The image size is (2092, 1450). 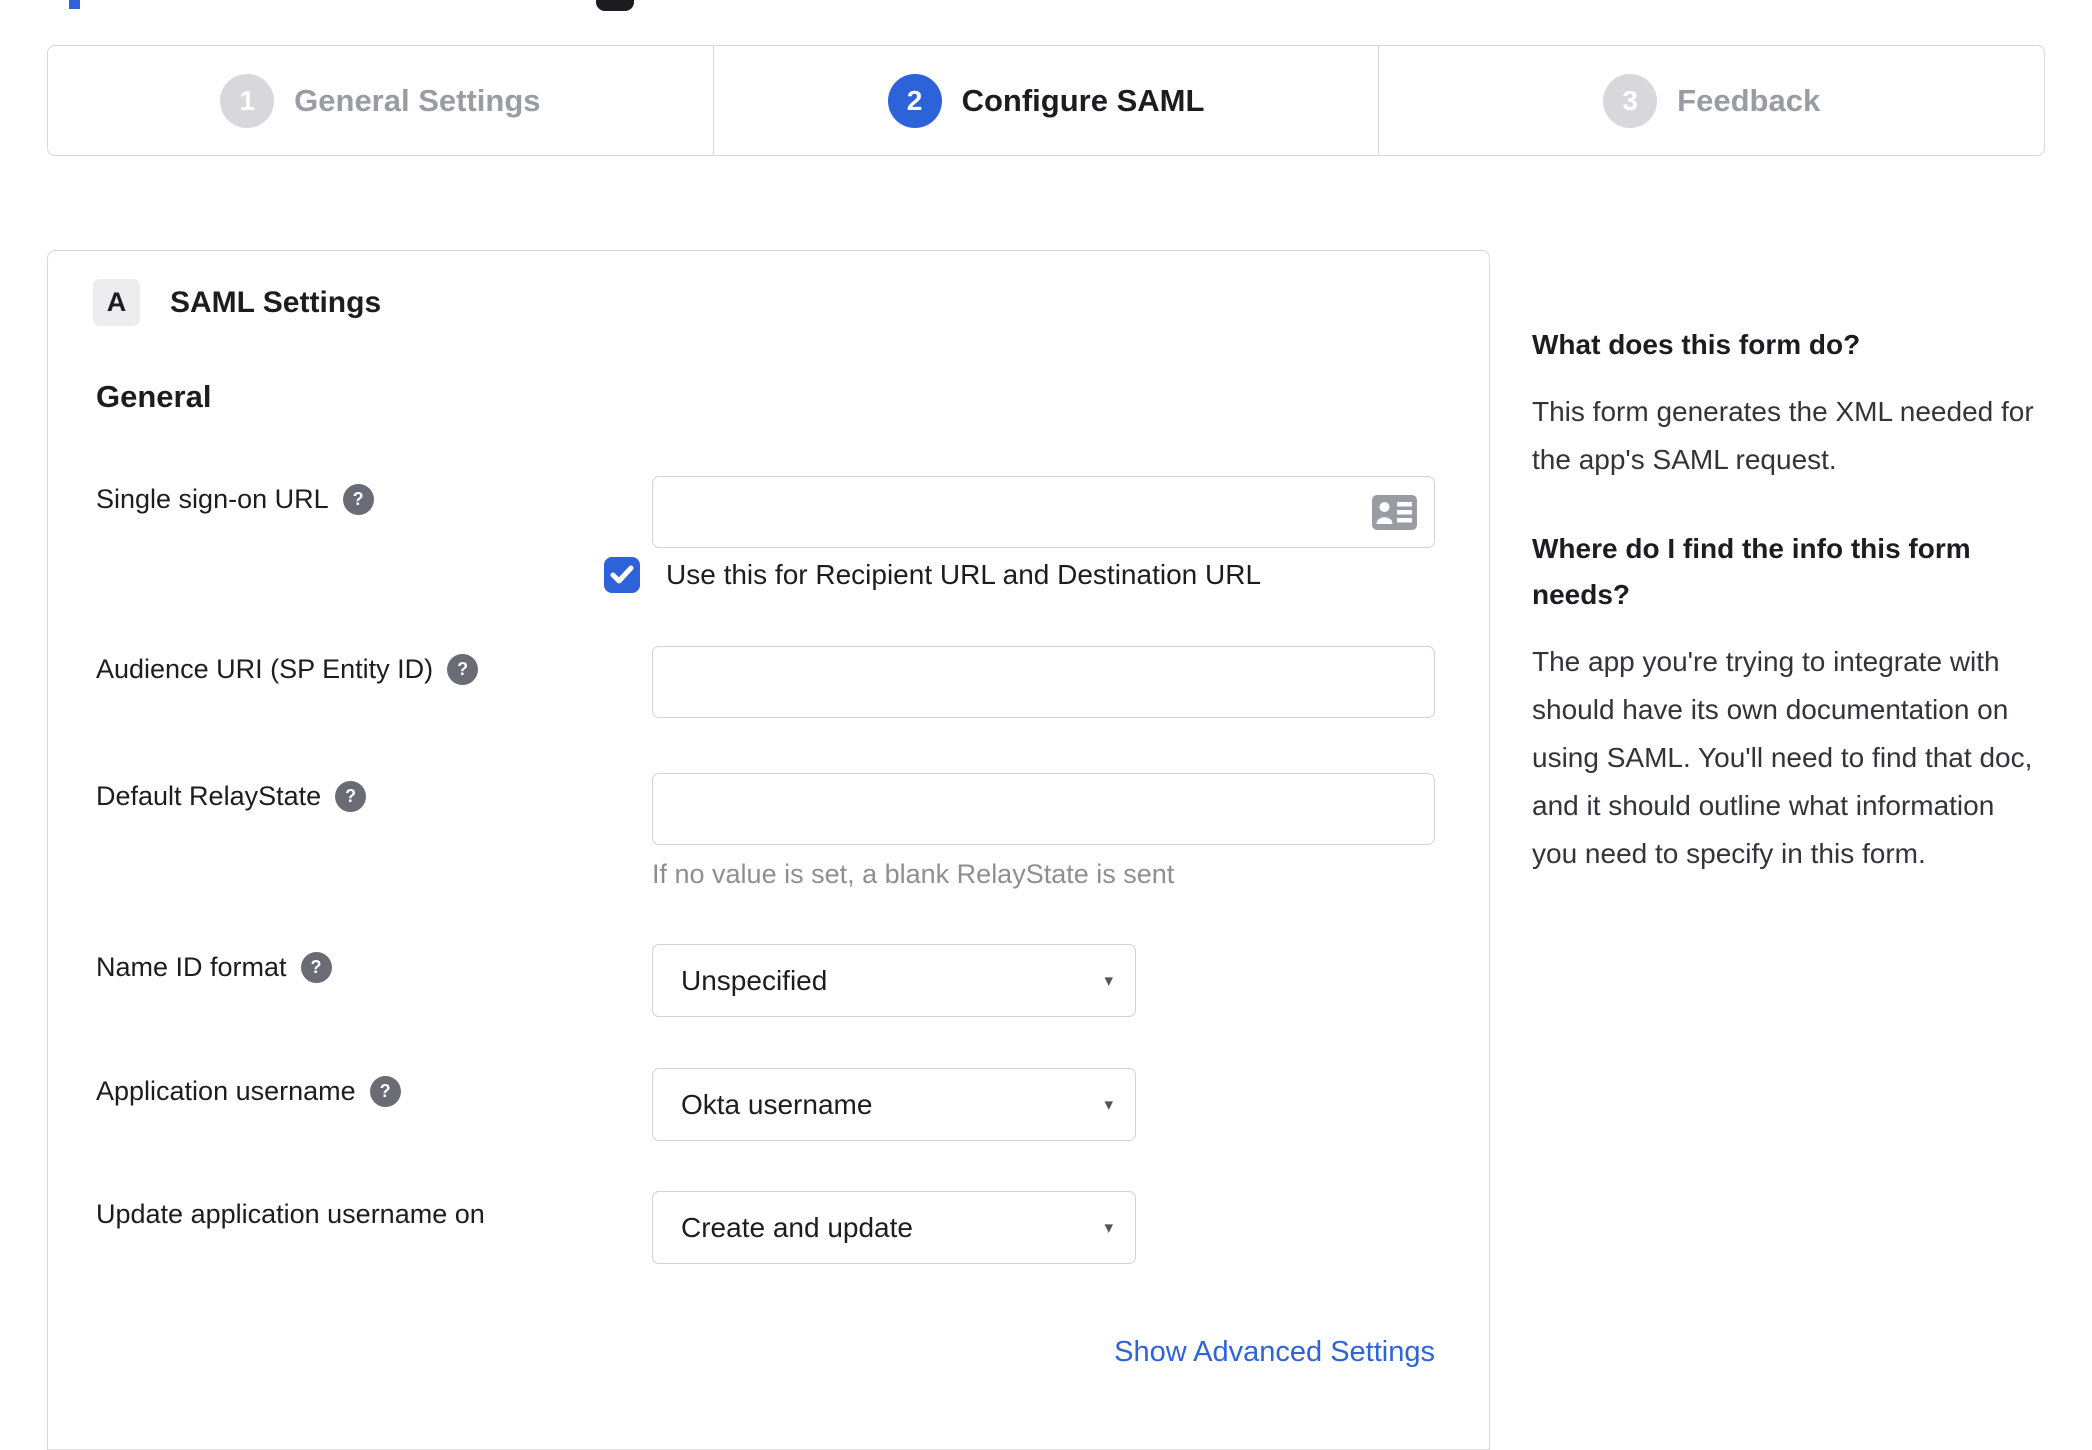 I want to click on section-a-badge: A, so click(x=116, y=302).